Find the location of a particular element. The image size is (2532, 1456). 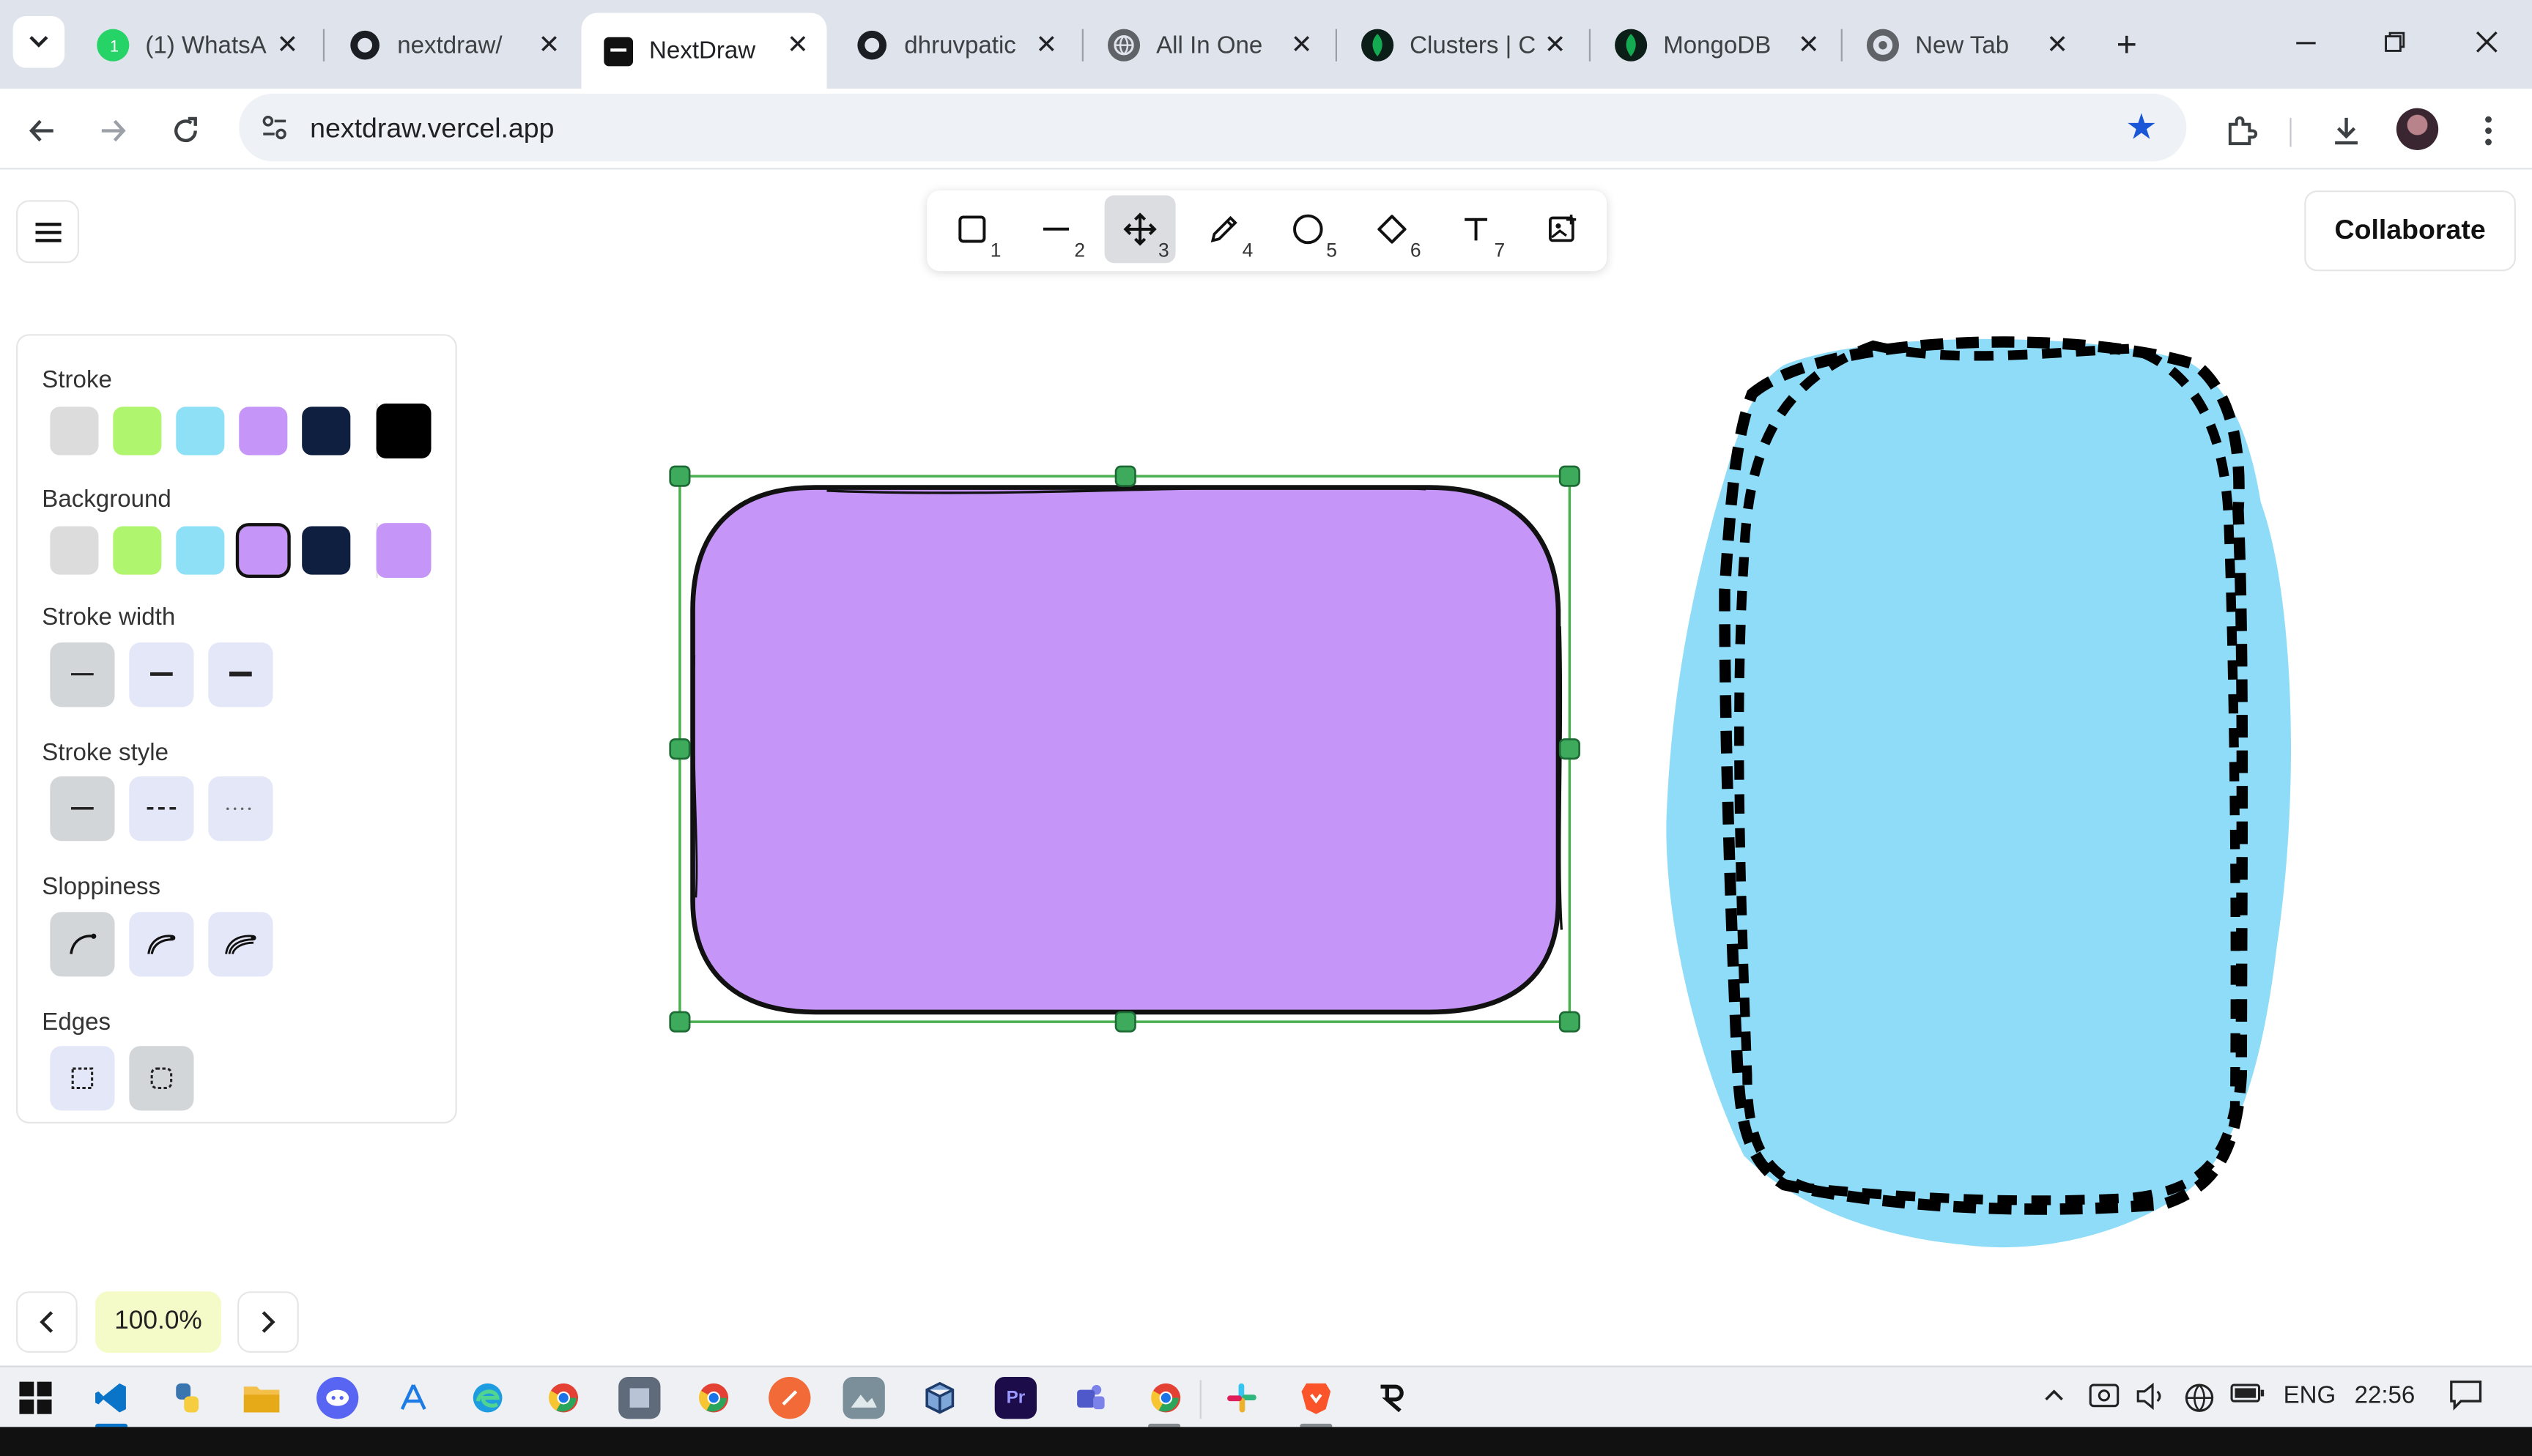

premiere-pro-icon: Pr is located at coordinates (1016, 1398).